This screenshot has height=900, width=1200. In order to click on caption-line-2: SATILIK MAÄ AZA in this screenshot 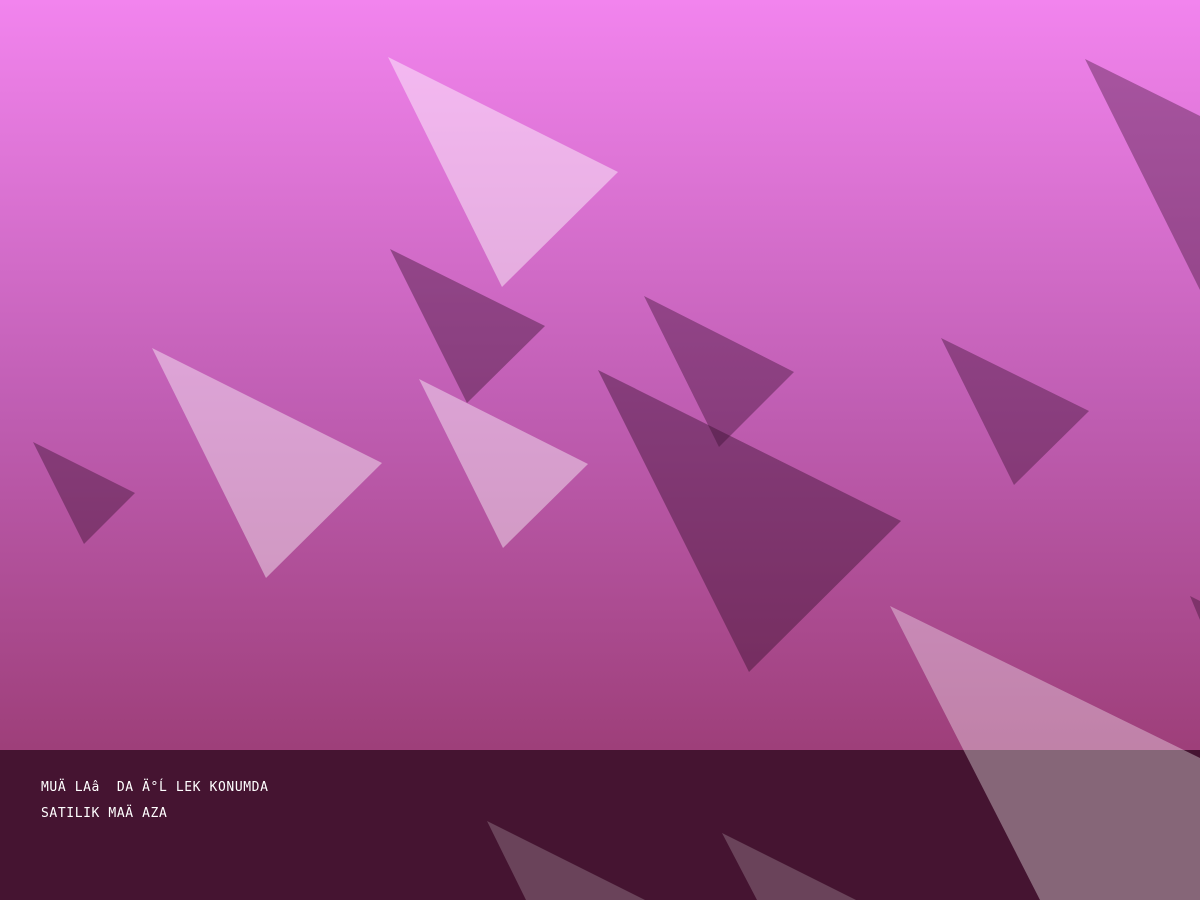, I will do `click(104, 813)`.